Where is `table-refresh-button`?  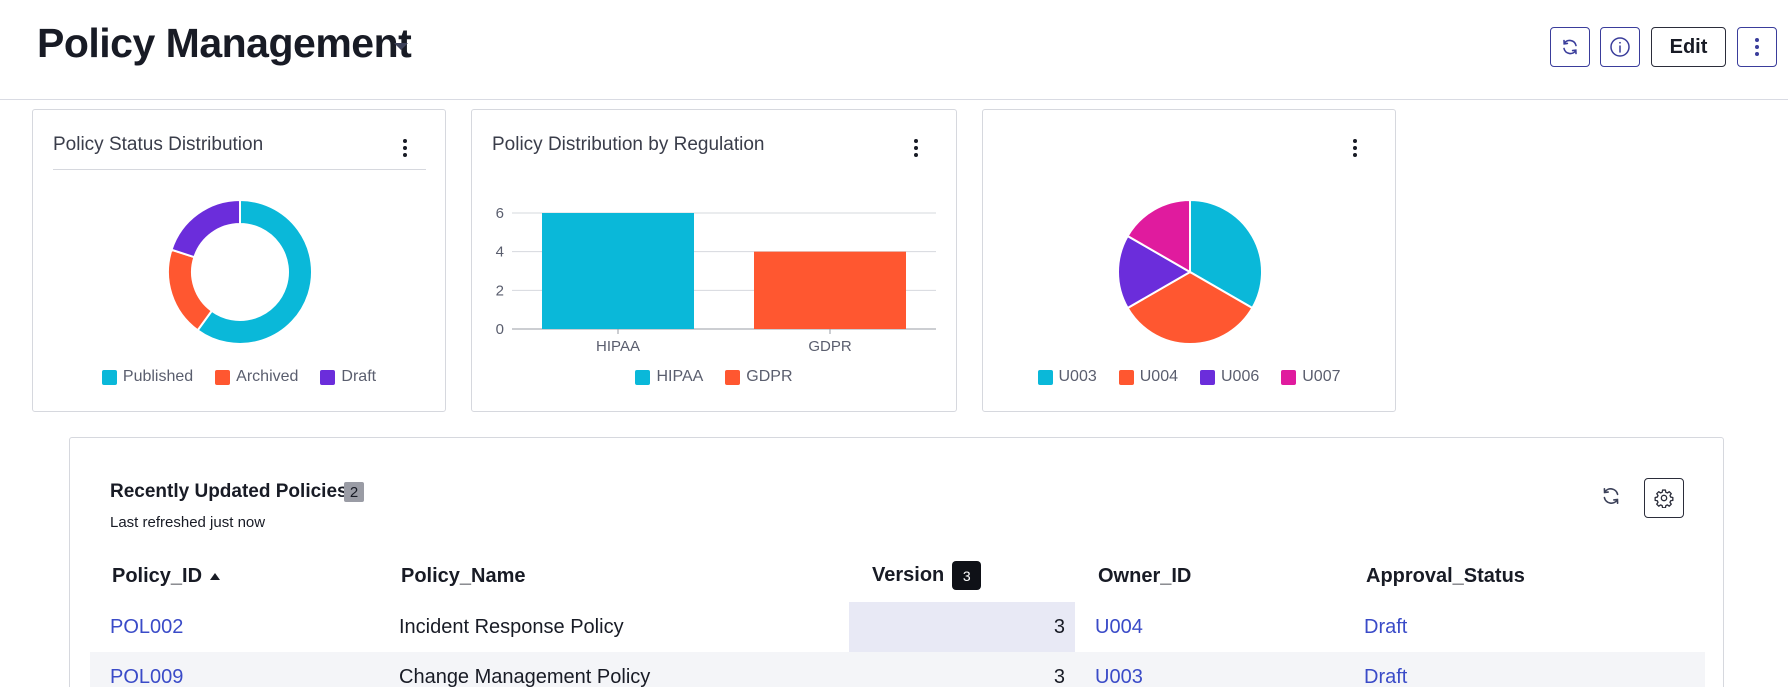
table-refresh-button is located at coordinates (1611, 496).